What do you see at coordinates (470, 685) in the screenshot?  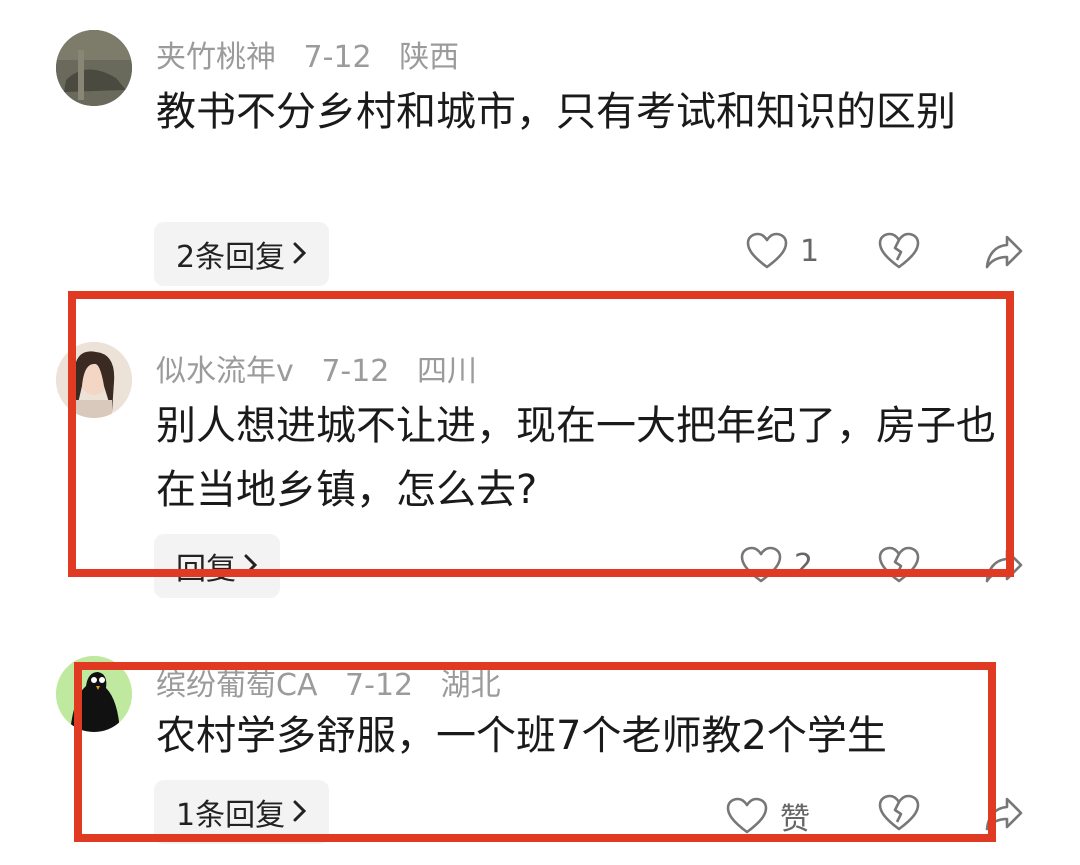 I see `comment-location: 湖北` at bounding box center [470, 685].